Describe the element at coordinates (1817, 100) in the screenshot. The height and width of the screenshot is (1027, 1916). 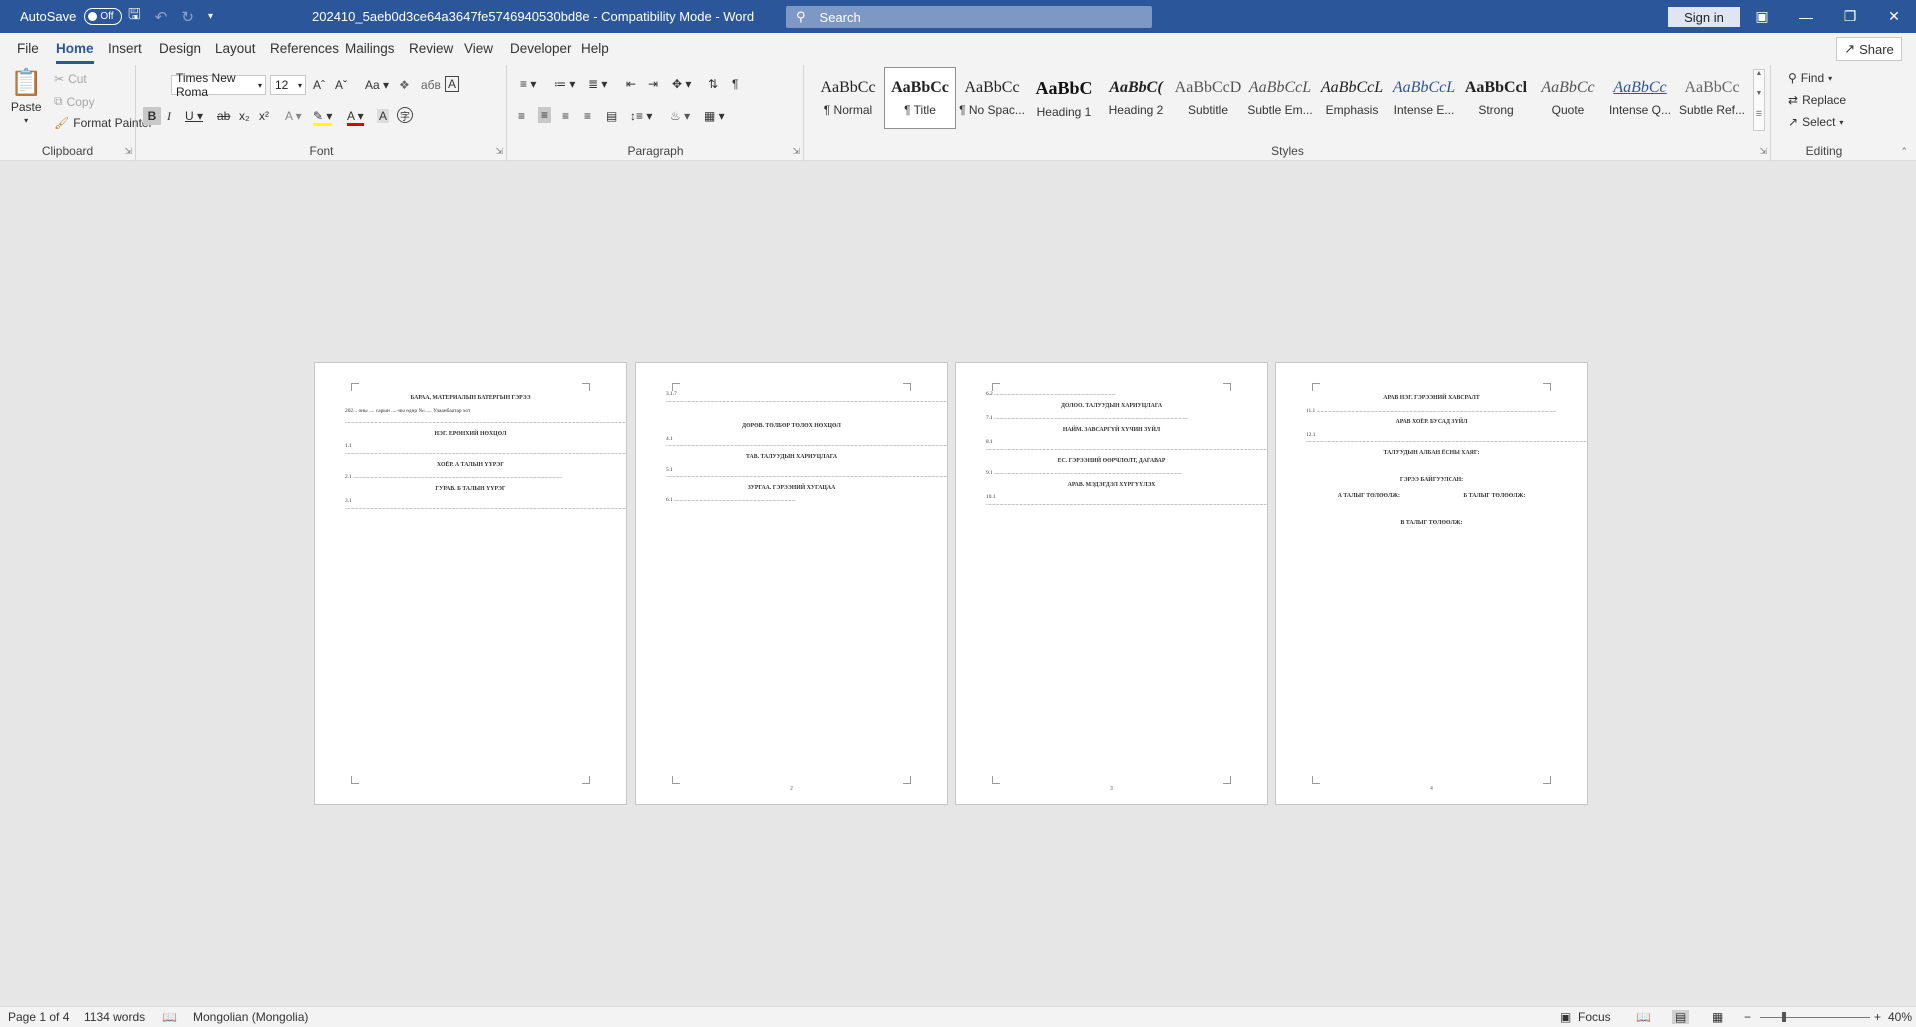
I see `replace-button: ⇄ Replace` at that location.